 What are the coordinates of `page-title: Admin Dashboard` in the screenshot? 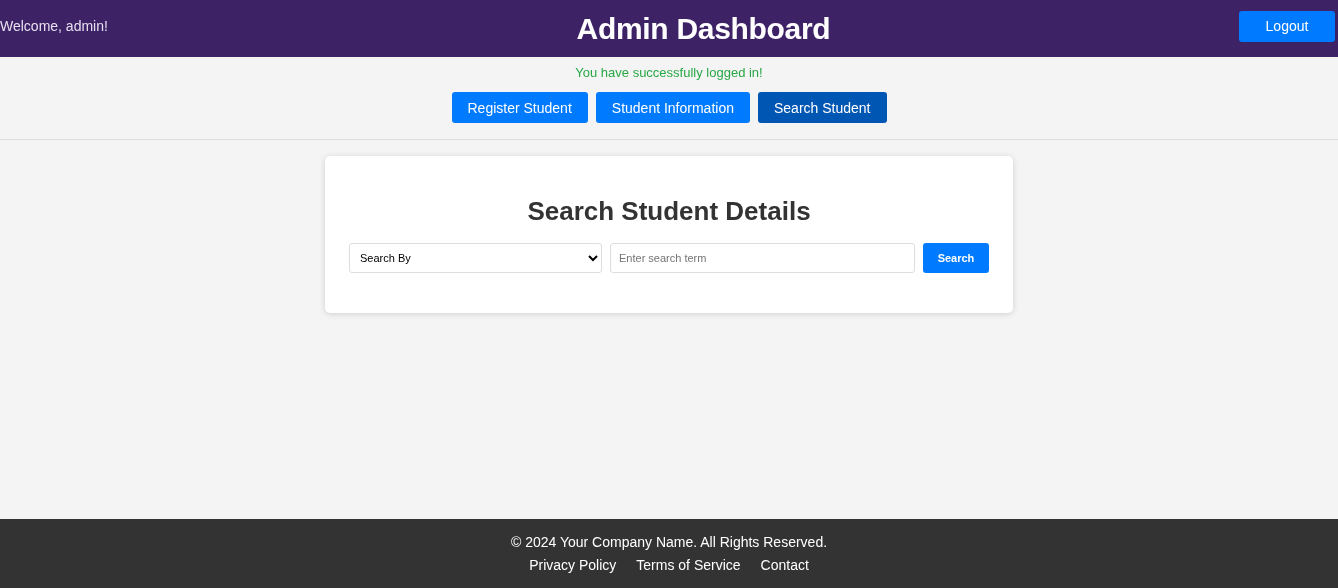 It's located at (703, 28).